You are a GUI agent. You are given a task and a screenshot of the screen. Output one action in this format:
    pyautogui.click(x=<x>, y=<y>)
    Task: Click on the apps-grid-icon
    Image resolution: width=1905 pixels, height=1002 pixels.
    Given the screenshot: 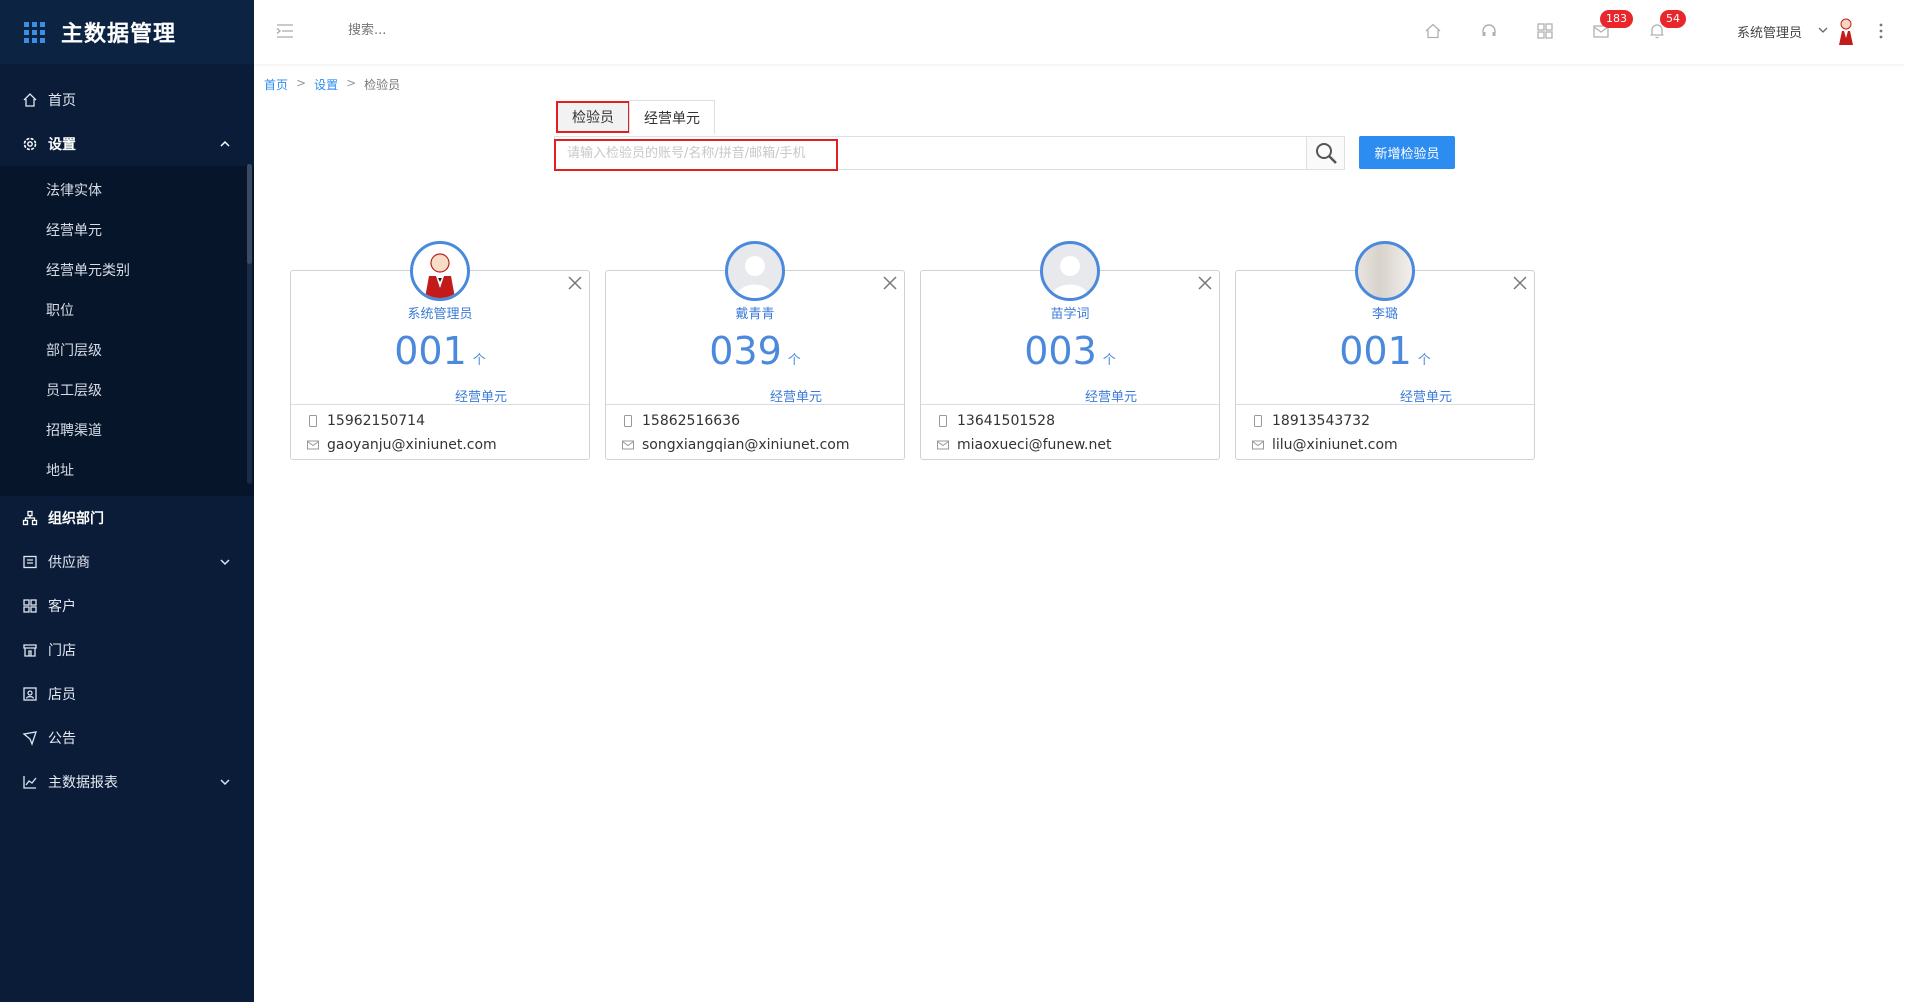 What is the action you would take?
    pyautogui.click(x=34, y=32)
    